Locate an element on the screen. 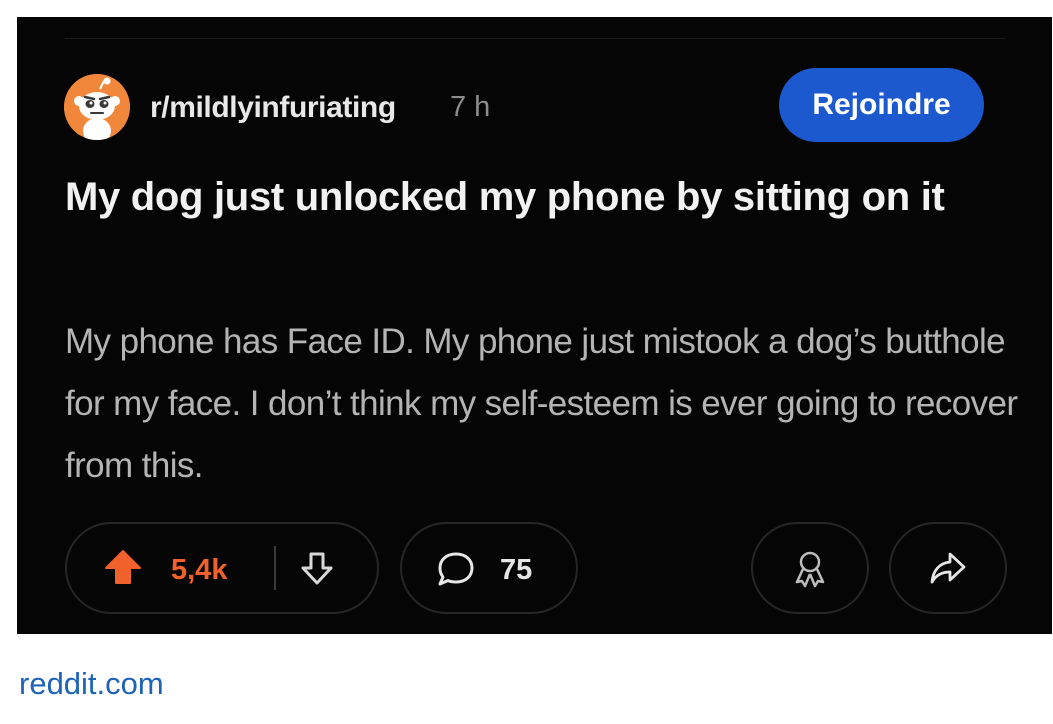 Image resolution: width=1053 pixels, height=724 pixels. source-link: reddit.com is located at coordinates (91, 684).